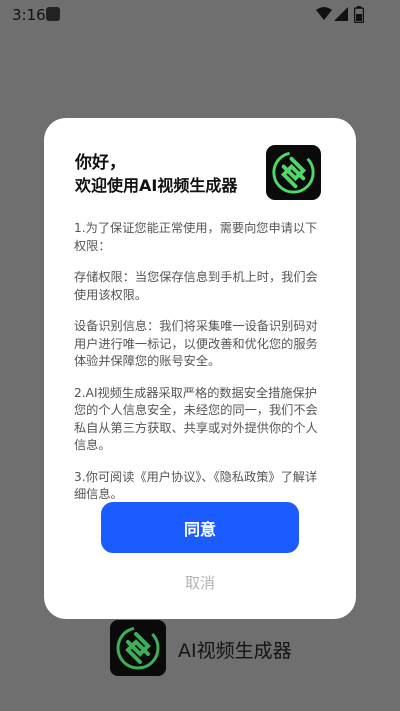 This screenshot has width=400, height=711. Describe the element at coordinates (196, 237) in the screenshot. I see `permission-intro: 1.为了保证您能正常使用，需要向您申请以下权限：` at that location.